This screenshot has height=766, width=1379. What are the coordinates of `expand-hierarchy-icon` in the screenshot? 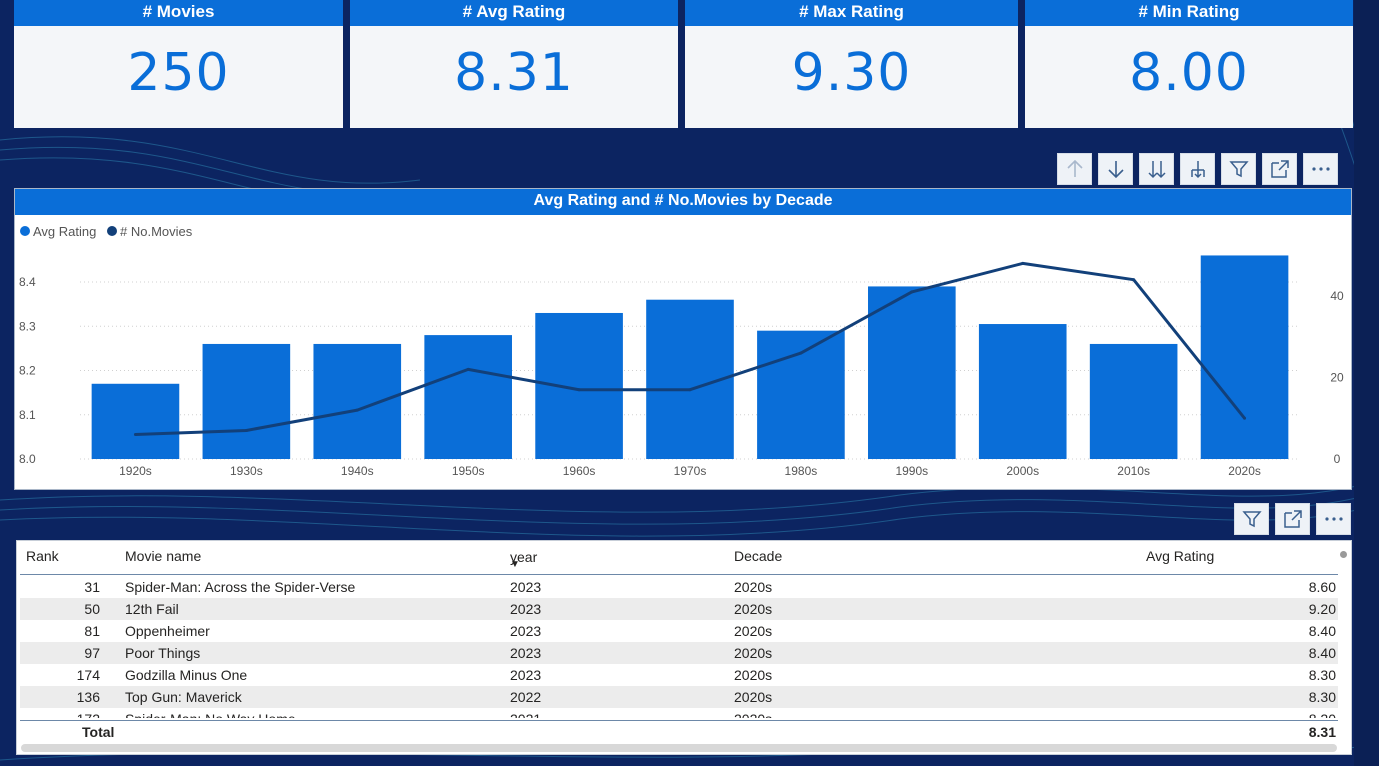 It's located at (1197, 170).